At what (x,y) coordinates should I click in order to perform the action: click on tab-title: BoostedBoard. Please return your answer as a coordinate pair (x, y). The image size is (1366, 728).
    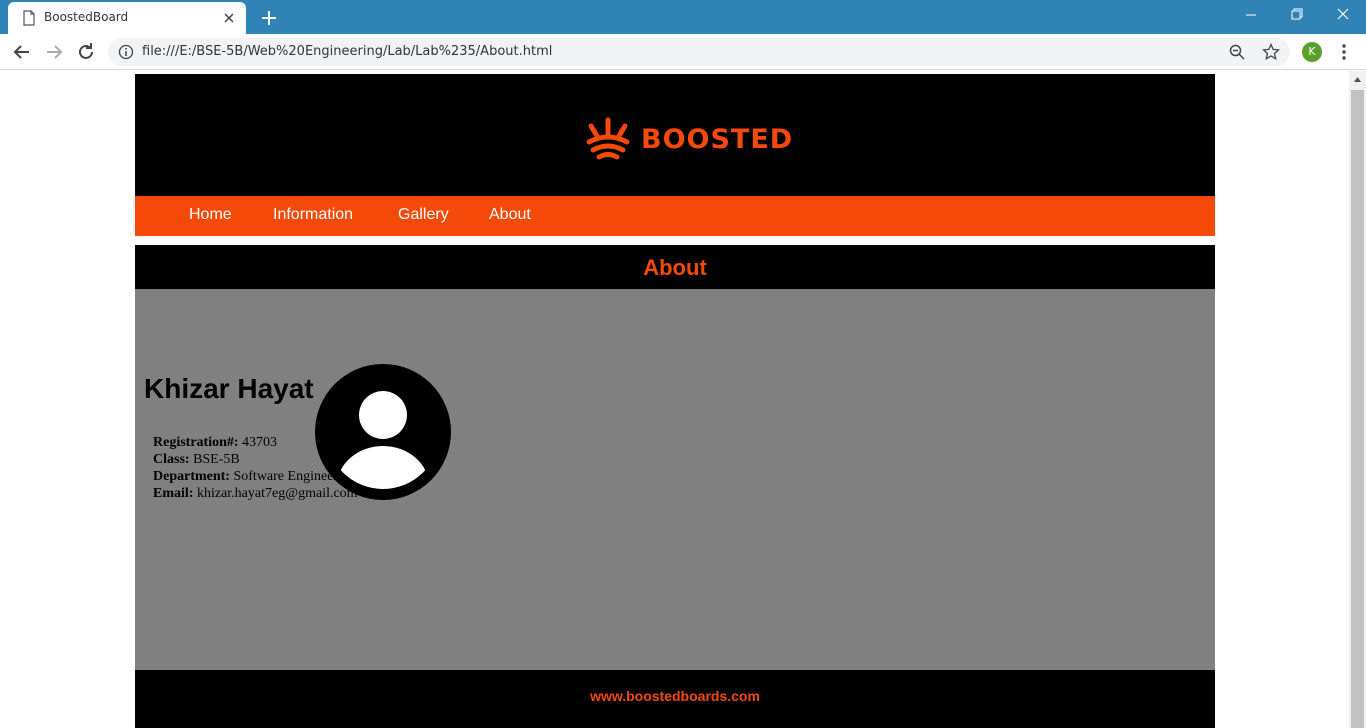
    Looking at the image, I should click on (86, 17).